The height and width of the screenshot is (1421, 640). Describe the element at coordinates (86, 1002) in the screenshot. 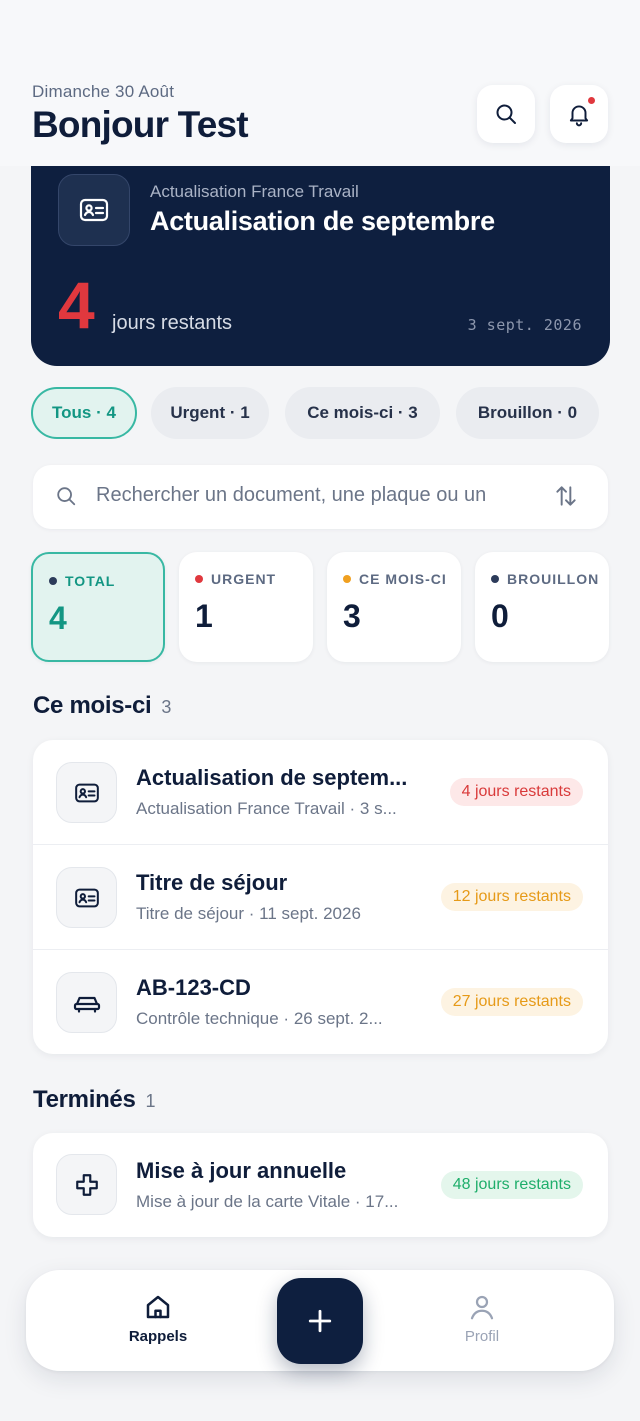

I see `car-icon` at that location.